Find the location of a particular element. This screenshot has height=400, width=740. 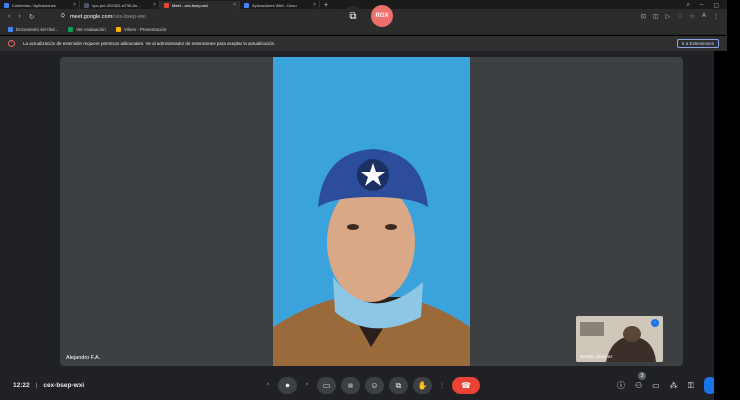

restore-icon: ▢ is located at coordinates (716, 5).